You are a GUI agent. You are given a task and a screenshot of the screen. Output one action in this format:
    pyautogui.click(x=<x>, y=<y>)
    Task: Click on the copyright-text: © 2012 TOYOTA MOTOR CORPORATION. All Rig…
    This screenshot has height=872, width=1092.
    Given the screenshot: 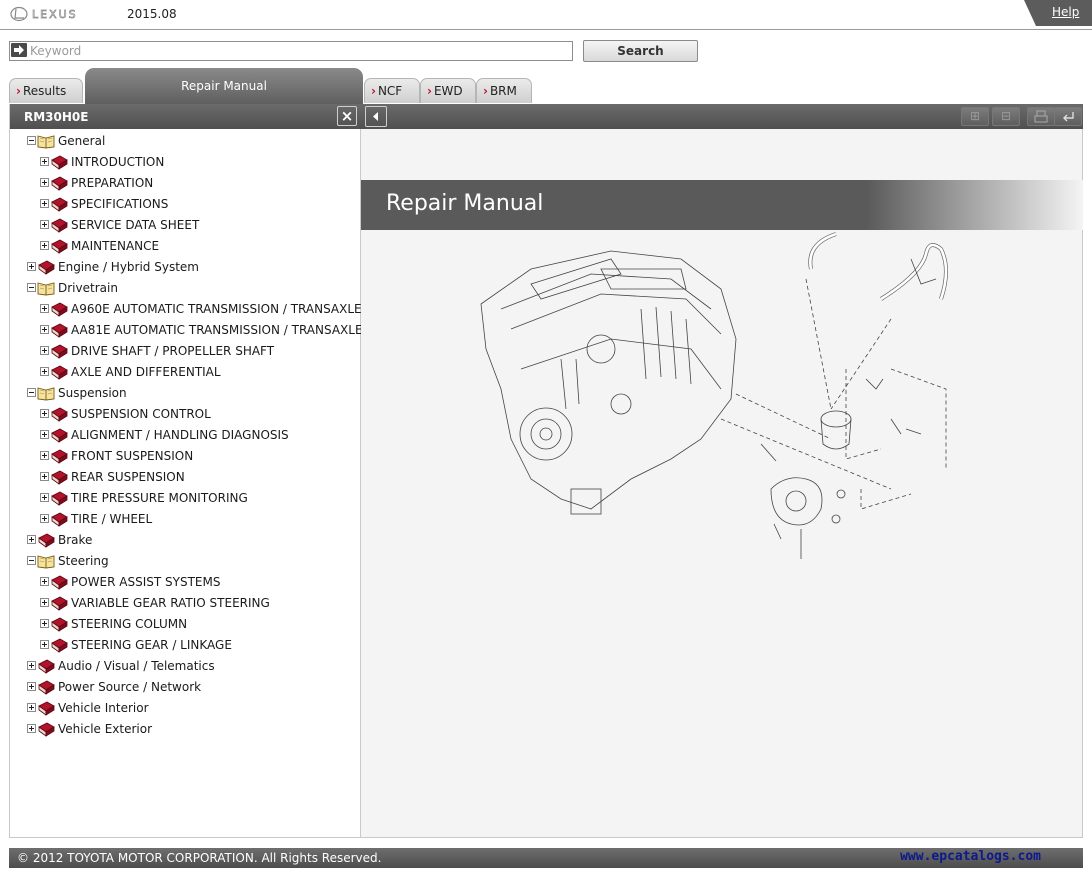 What is the action you would take?
    pyautogui.click(x=199, y=858)
    